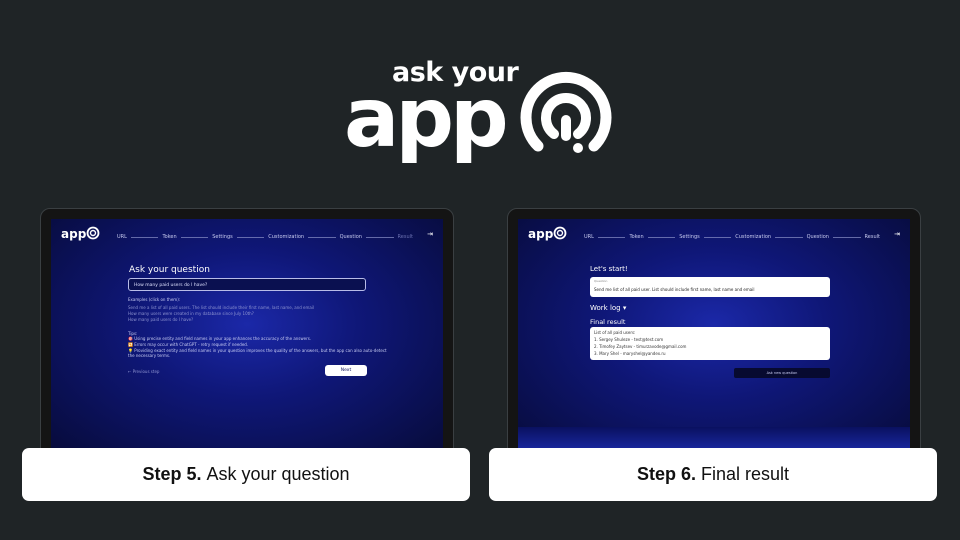 The image size is (960, 540). I want to click on next-button: Next, so click(346, 370).